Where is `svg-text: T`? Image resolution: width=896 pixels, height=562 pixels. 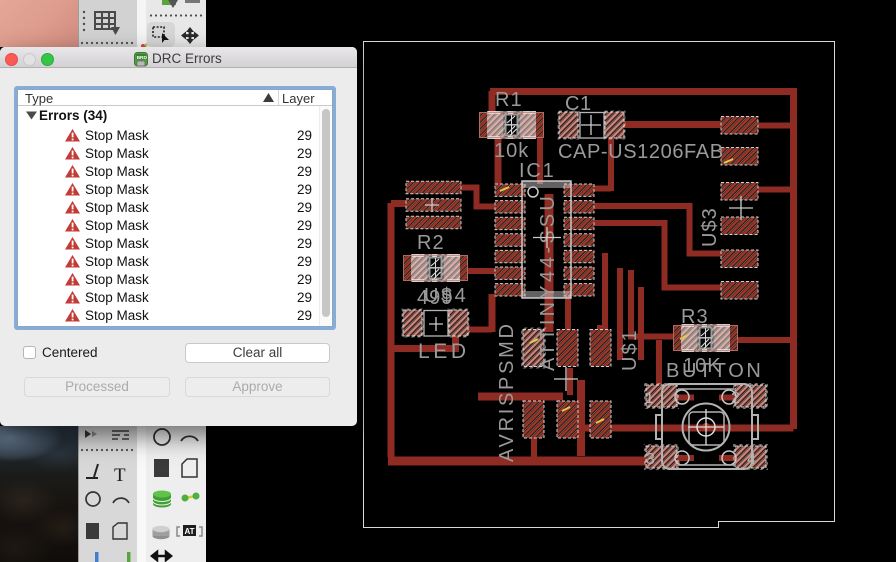 svg-text: T is located at coordinates (120, 475).